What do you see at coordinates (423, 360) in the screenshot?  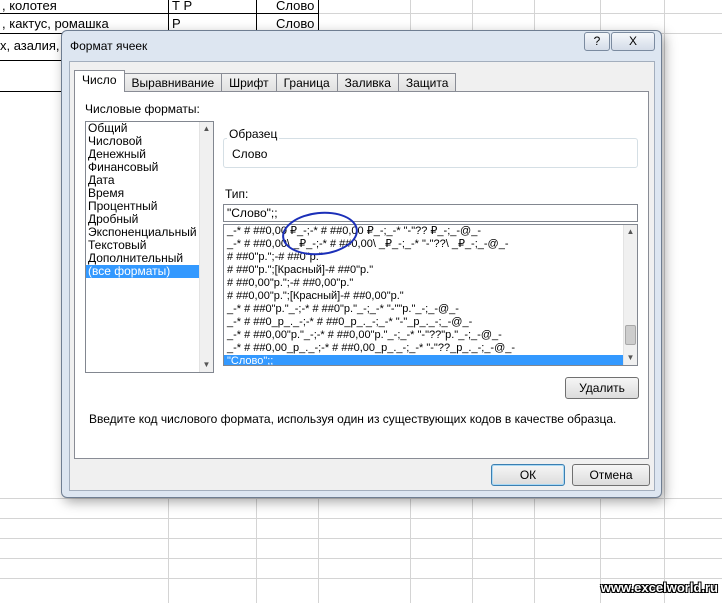 I see `list-item-selected: "Слово";;` at bounding box center [423, 360].